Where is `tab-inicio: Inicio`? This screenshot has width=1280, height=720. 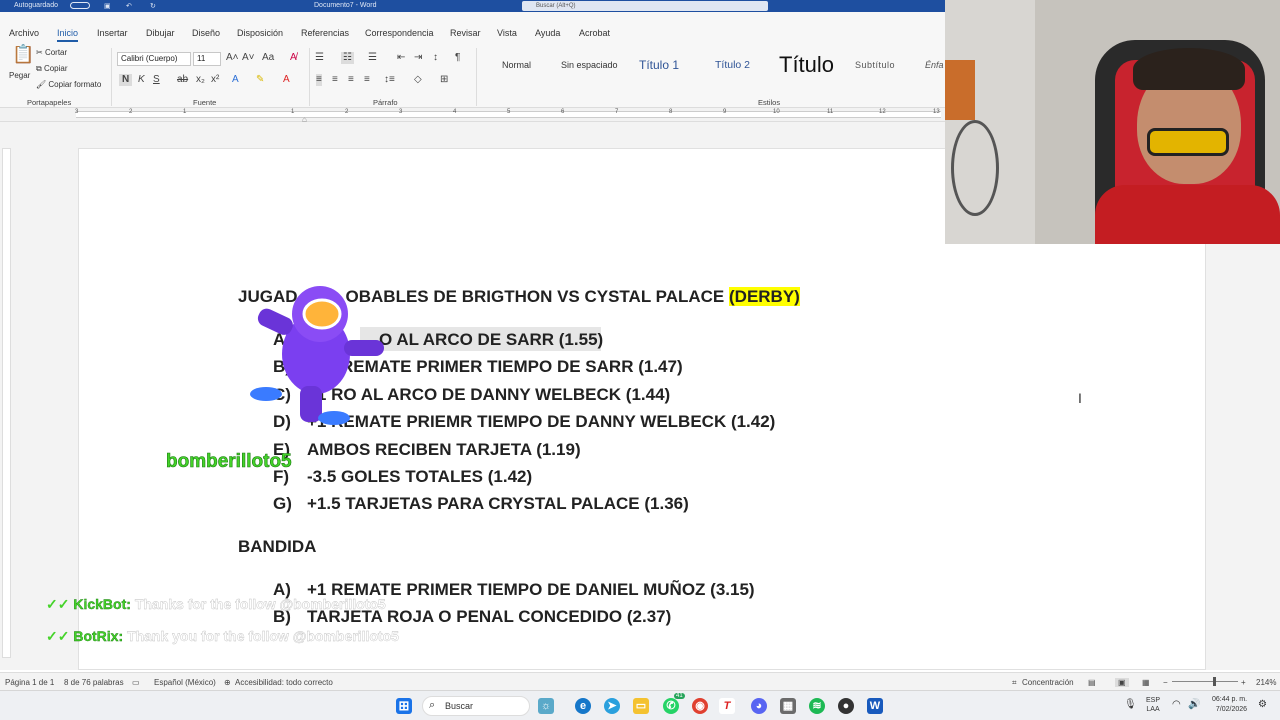
tab-inicio: Inicio is located at coordinates (68, 35).